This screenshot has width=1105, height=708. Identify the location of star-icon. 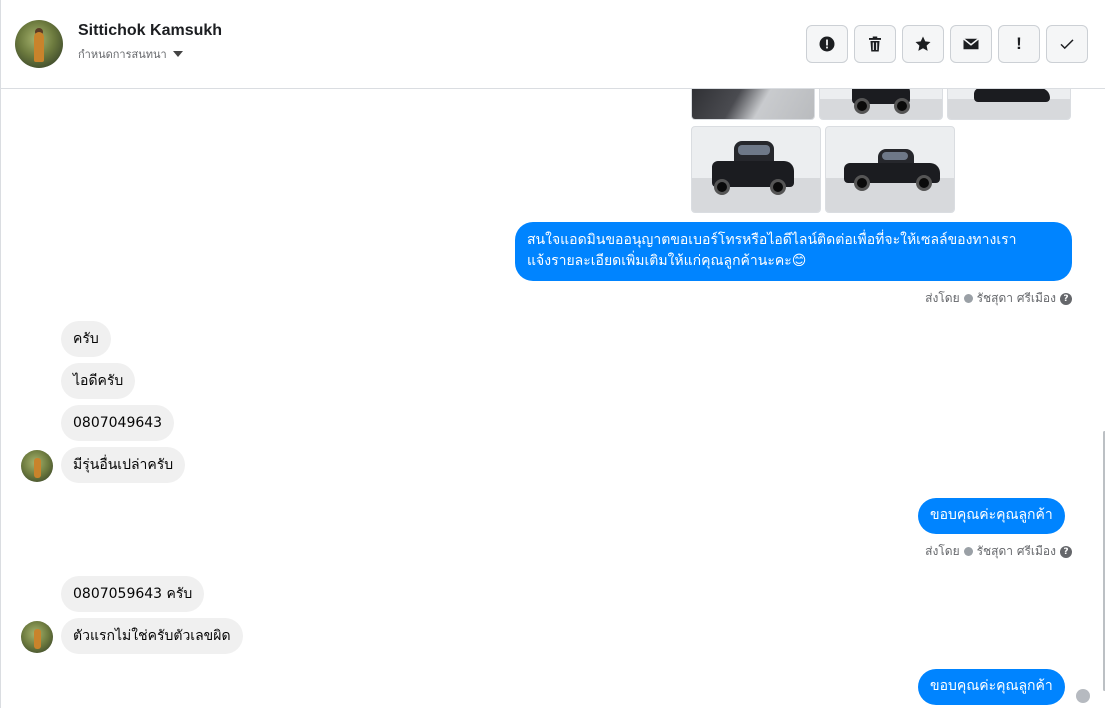
(923, 43).